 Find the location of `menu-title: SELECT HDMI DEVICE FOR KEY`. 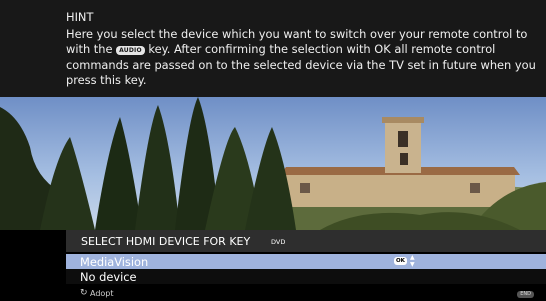

menu-title: SELECT HDMI DEVICE FOR KEY is located at coordinates (166, 241).